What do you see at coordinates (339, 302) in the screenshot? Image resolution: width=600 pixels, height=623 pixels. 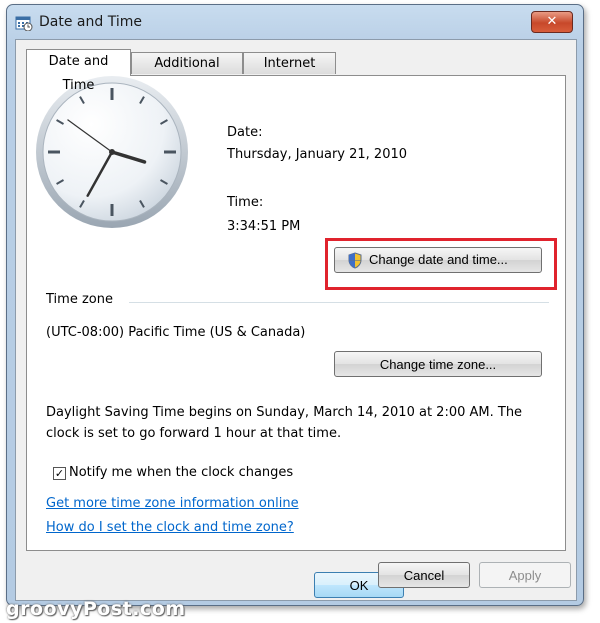 I see `time-zone-divider` at bounding box center [339, 302].